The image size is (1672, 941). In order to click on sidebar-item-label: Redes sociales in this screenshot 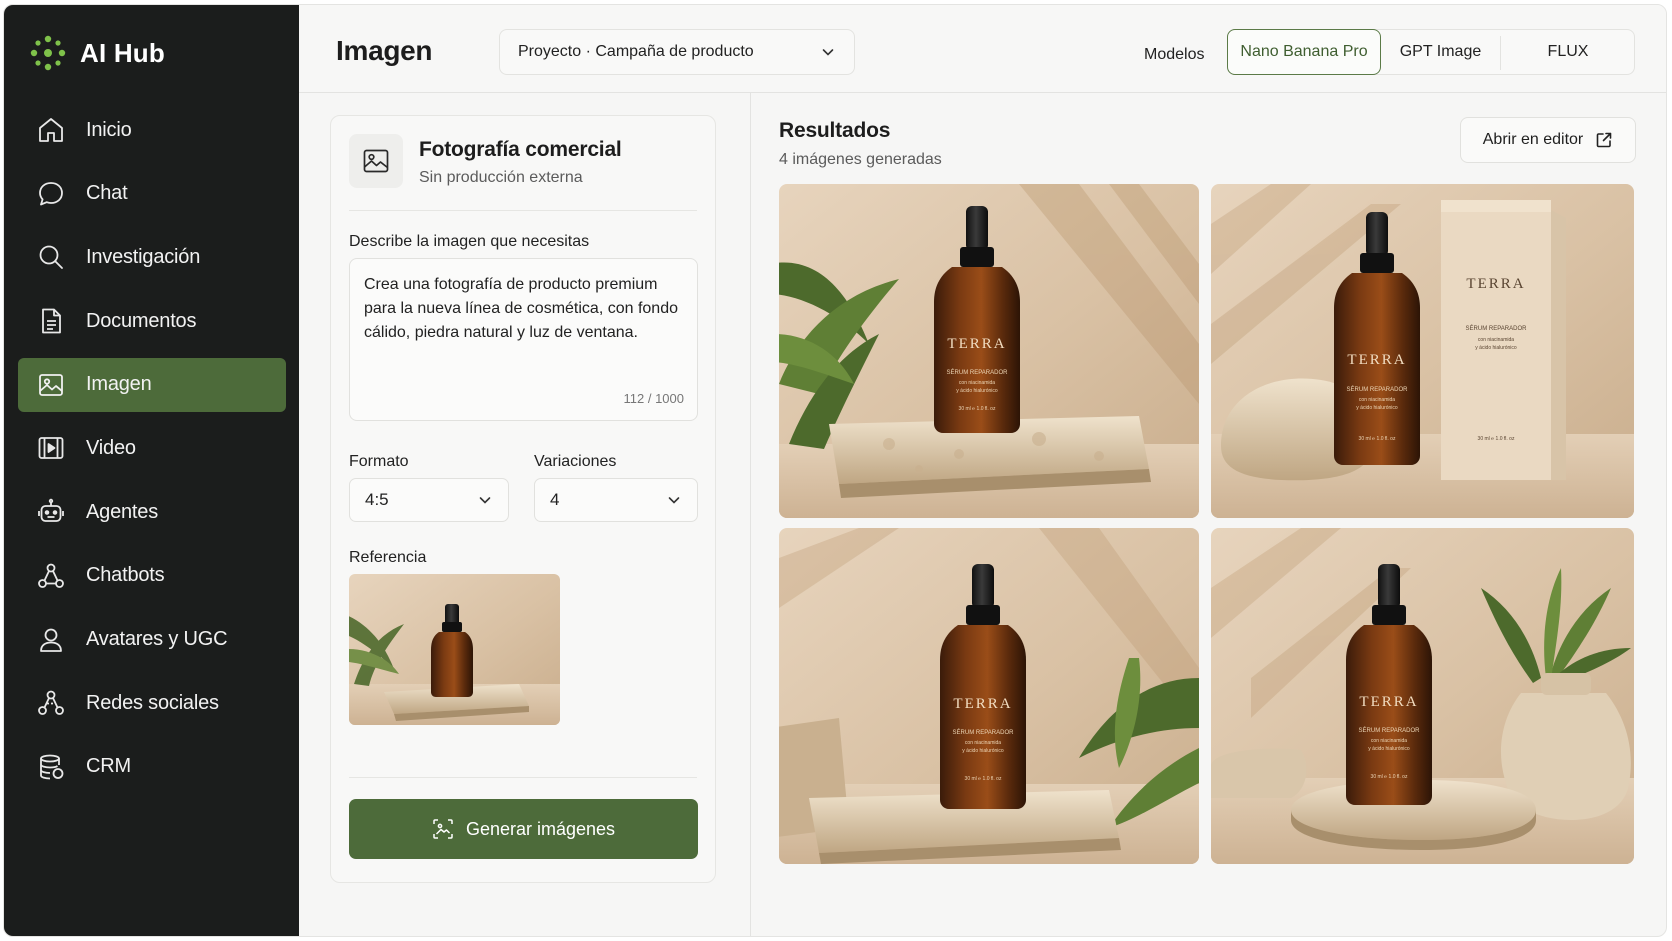, I will do `click(152, 702)`.